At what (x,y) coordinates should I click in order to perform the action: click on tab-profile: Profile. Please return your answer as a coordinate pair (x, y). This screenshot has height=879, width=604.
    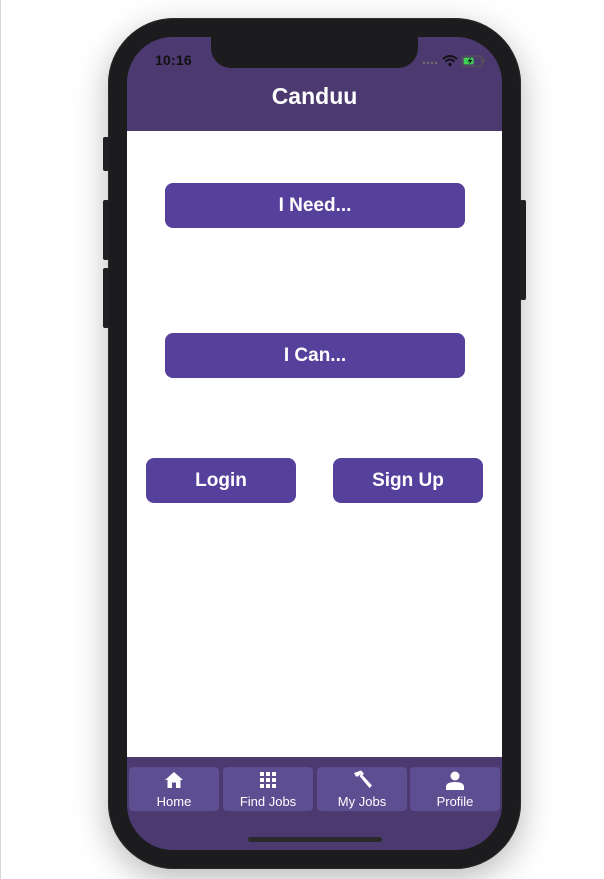
    Looking at the image, I should click on (455, 789).